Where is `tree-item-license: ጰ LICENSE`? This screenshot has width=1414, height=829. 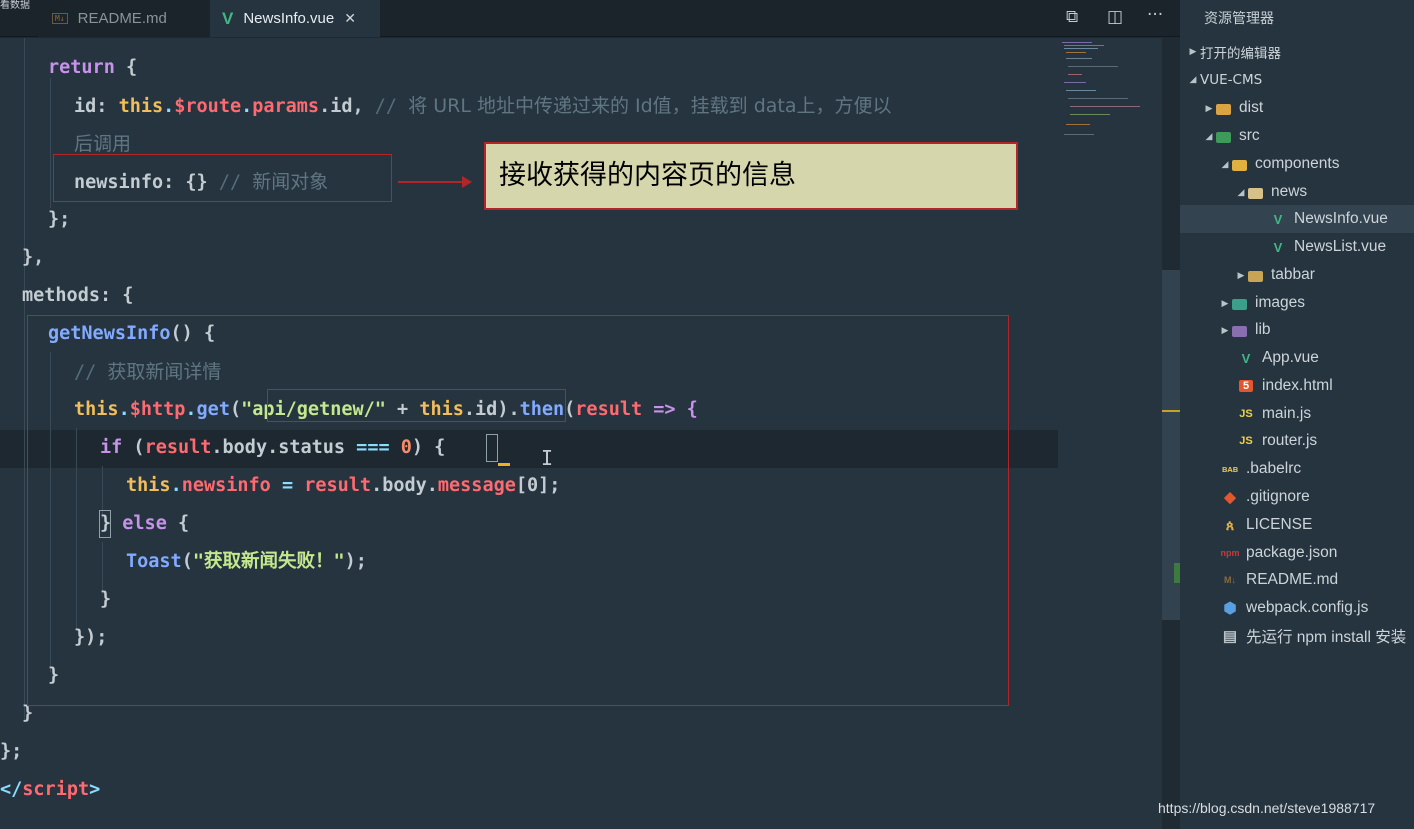 tree-item-license: ጰ LICENSE is located at coordinates (1297, 525).